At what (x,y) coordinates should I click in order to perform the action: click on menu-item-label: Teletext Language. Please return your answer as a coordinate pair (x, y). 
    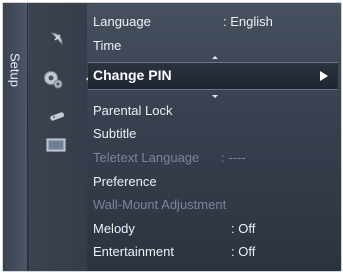
    Looking at the image, I should click on (146, 157).